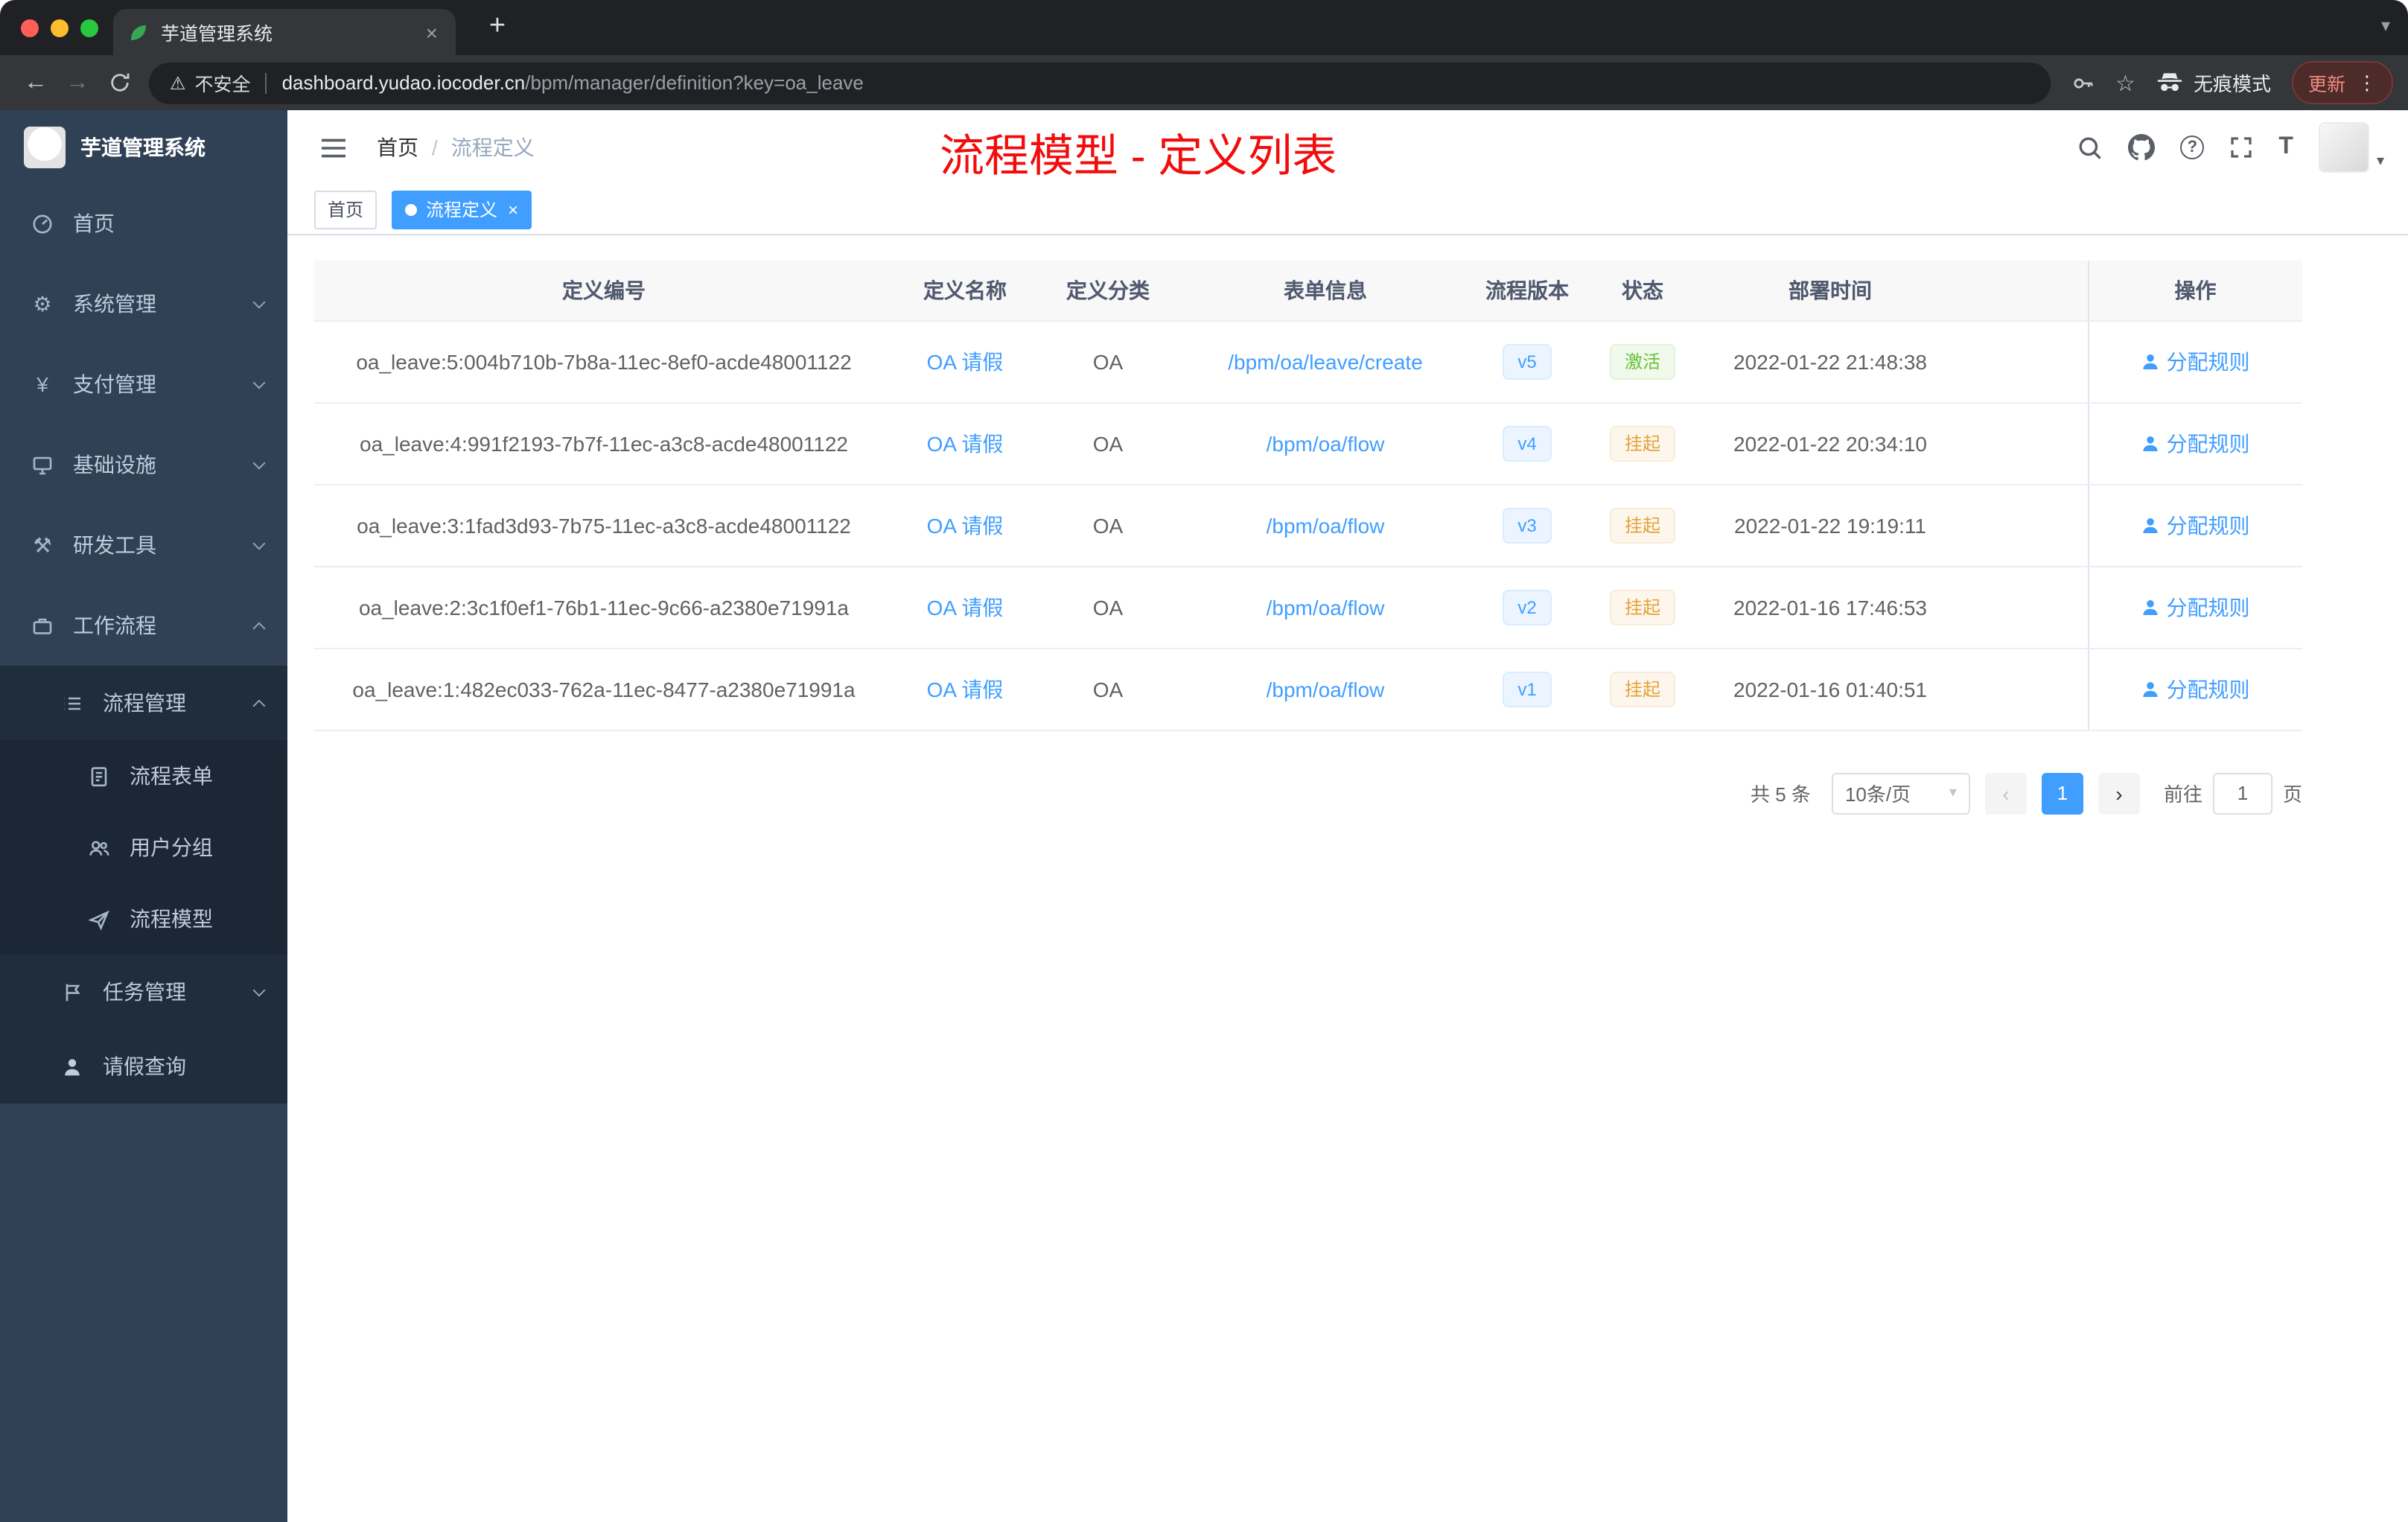 The image size is (2408, 1522). I want to click on sidebar-item-payment: ¥ 支付管理, so click(143, 384).